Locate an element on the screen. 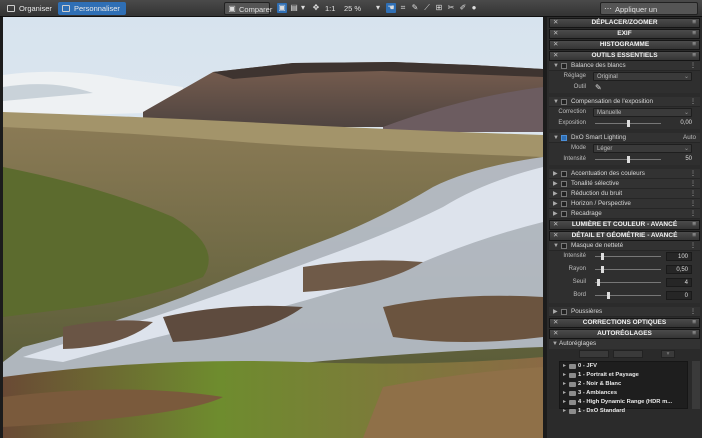  exposition-slider is located at coordinates (628, 123).